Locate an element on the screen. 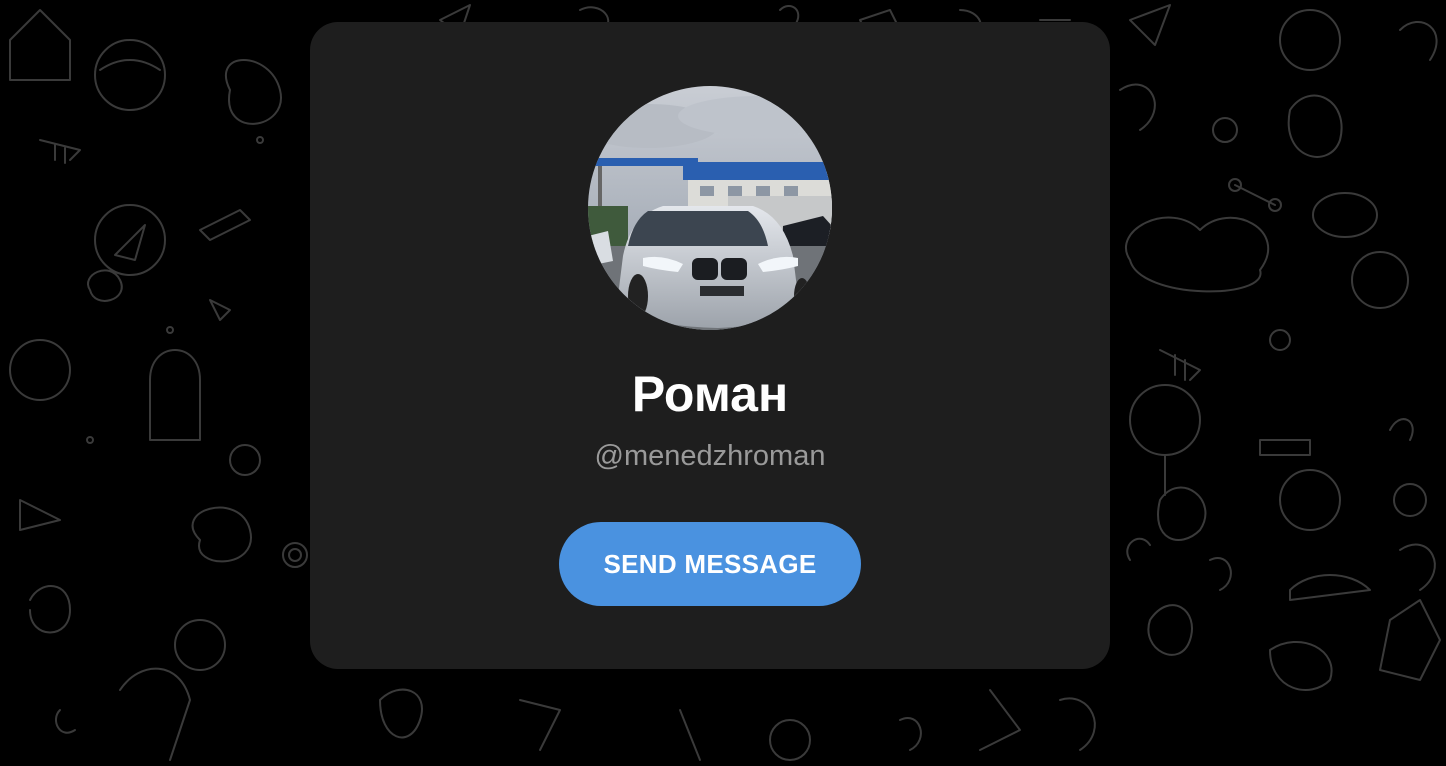 The width and height of the screenshot is (1446, 766). profile-username: @menedzhroman is located at coordinates (710, 456).